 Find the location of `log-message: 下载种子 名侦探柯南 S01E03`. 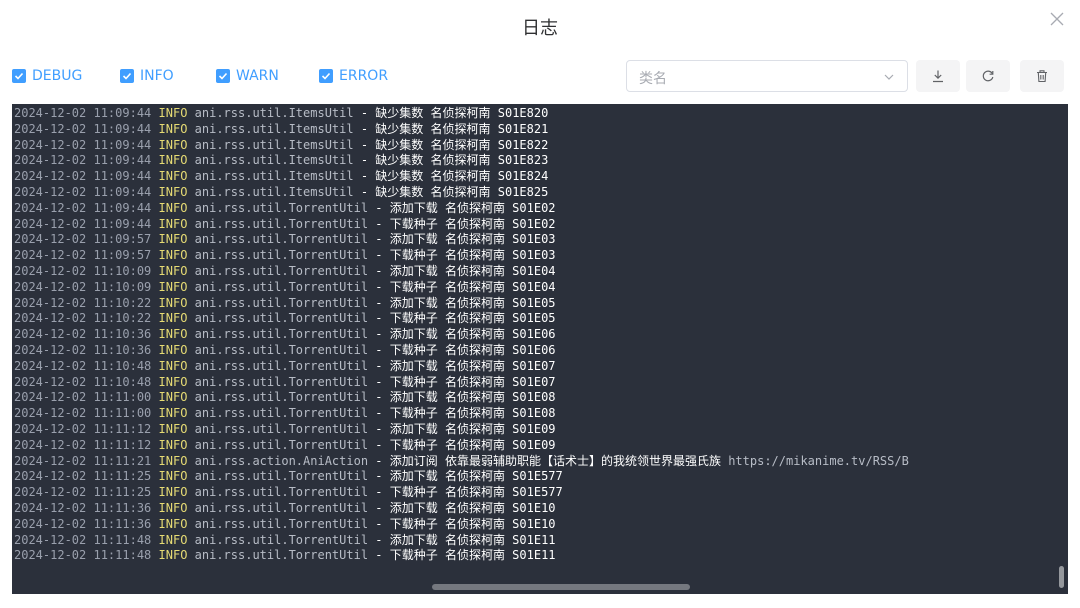

log-message: 下载种子 名侦探柯南 S01E03 is located at coordinates (472, 255).